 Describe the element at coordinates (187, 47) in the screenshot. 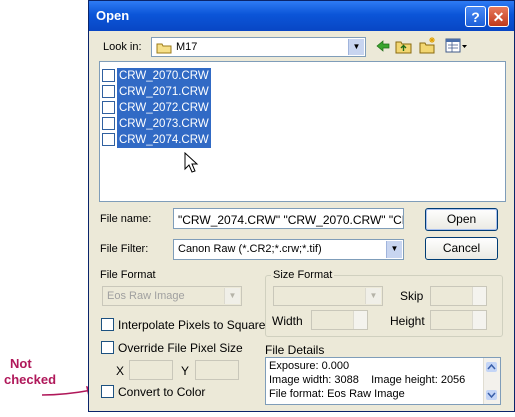

I see `look-in-value: M17` at that location.